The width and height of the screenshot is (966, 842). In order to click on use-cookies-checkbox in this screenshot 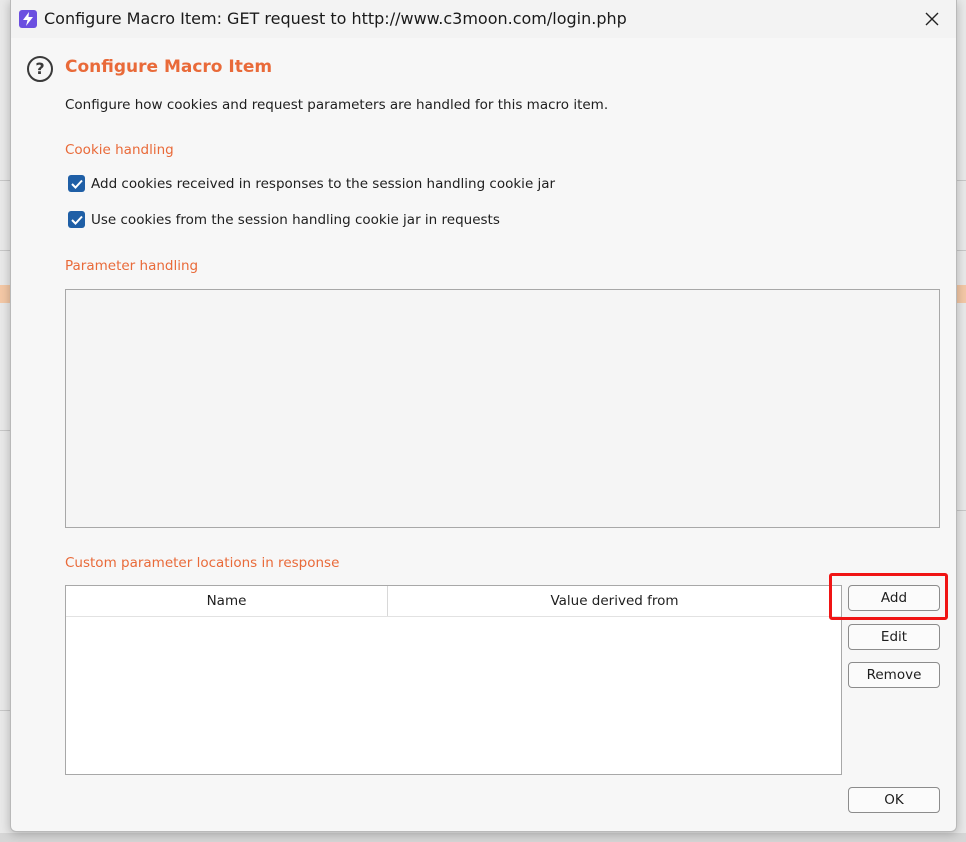, I will do `click(76, 219)`.